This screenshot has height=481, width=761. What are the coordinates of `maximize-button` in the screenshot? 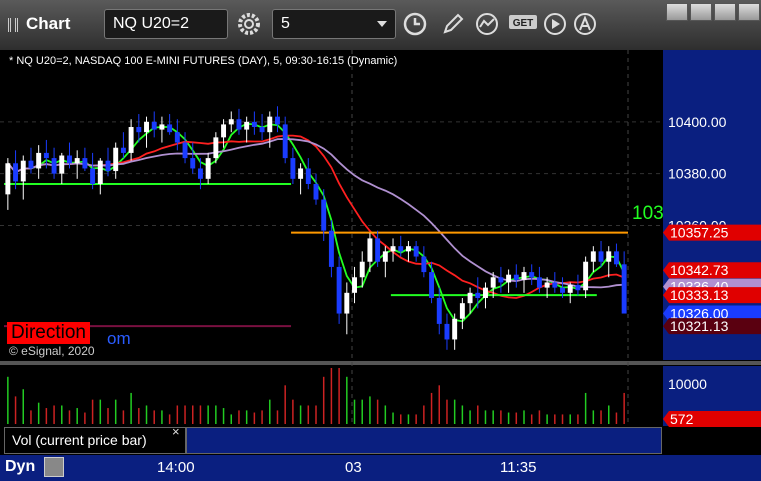 It's located at (725, 12).